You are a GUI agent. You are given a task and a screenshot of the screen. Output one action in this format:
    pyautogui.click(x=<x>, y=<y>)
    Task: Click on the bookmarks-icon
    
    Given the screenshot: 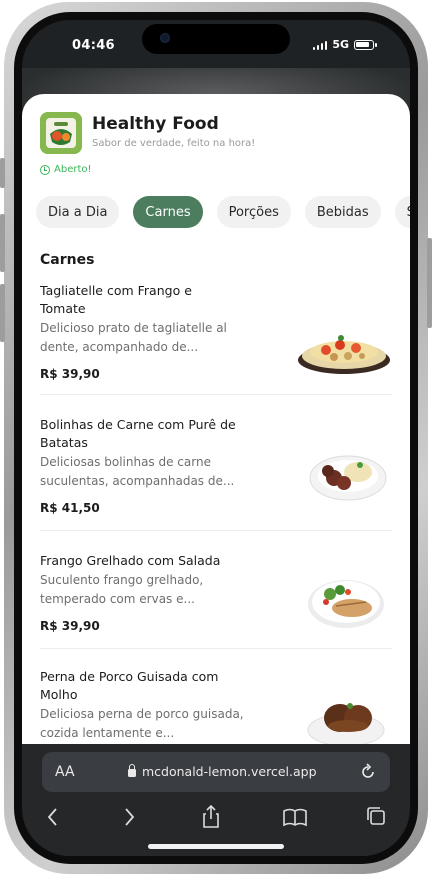 What is the action you would take?
    pyautogui.click(x=295, y=817)
    